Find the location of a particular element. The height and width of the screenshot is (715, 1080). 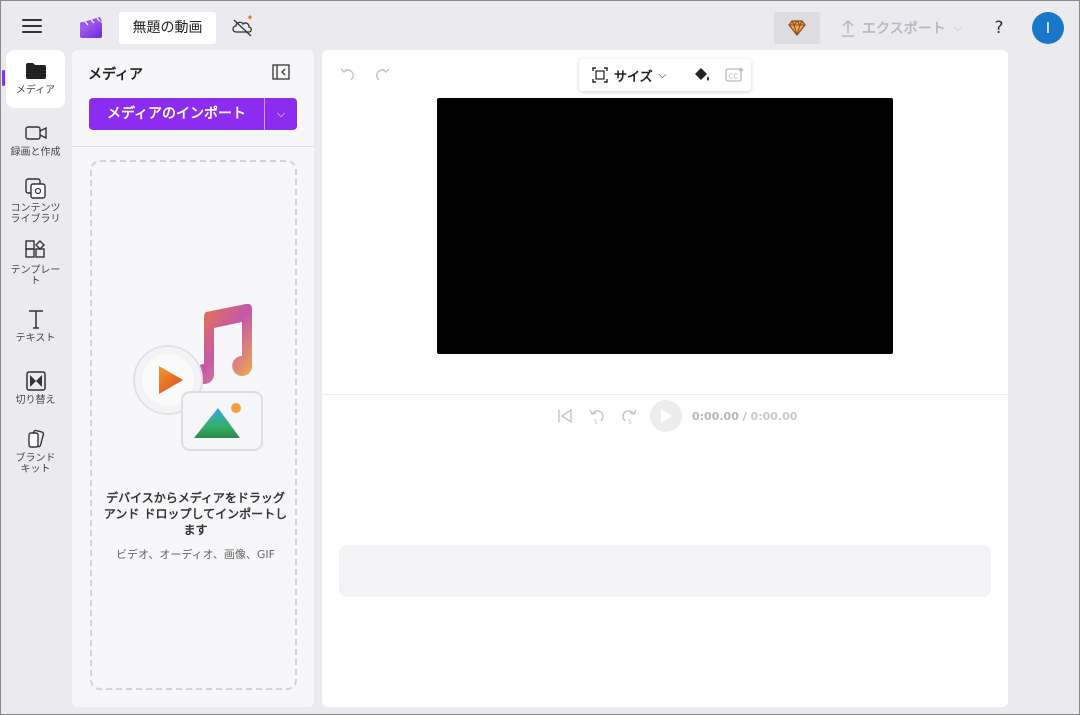

rail-item-label: ブランド キット is located at coordinates (35, 464).